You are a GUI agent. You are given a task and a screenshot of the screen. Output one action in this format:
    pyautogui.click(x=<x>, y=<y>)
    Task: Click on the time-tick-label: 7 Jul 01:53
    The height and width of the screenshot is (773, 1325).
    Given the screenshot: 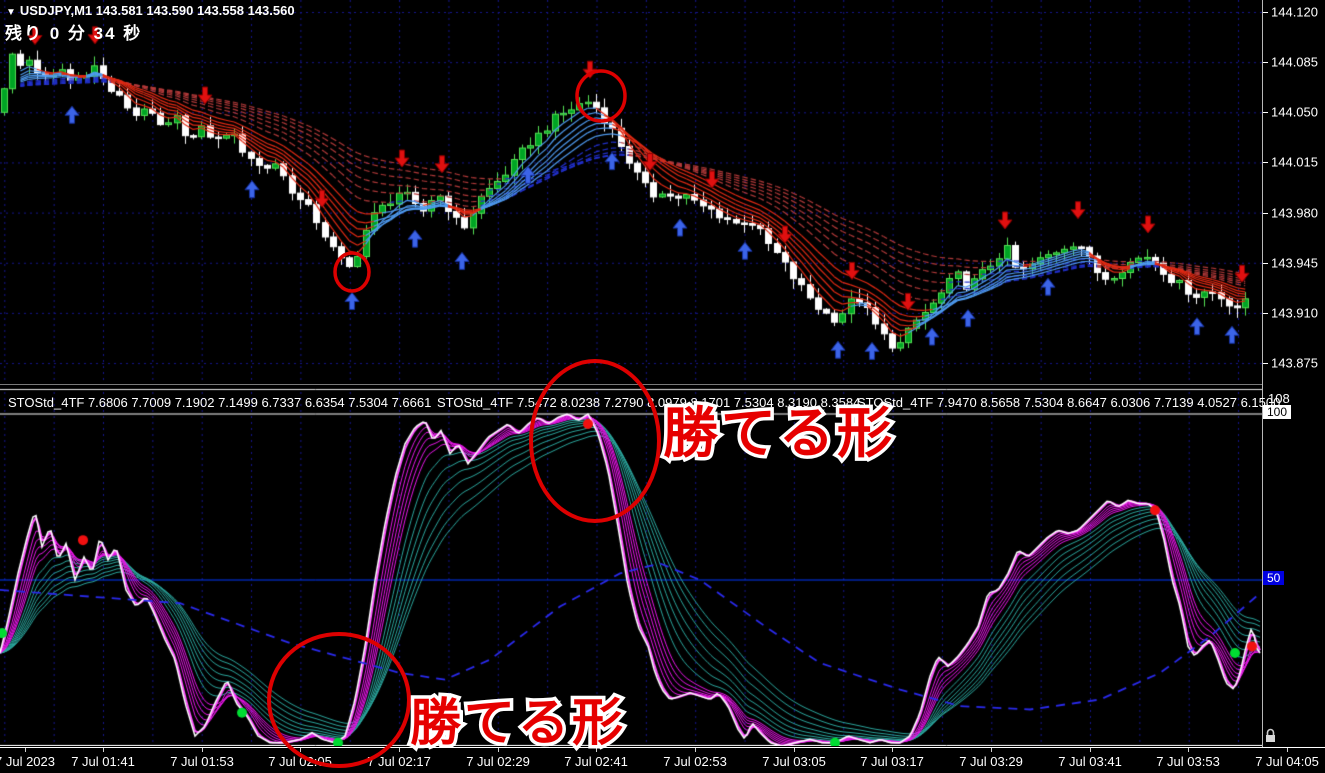 What is the action you would take?
    pyautogui.click(x=202, y=761)
    